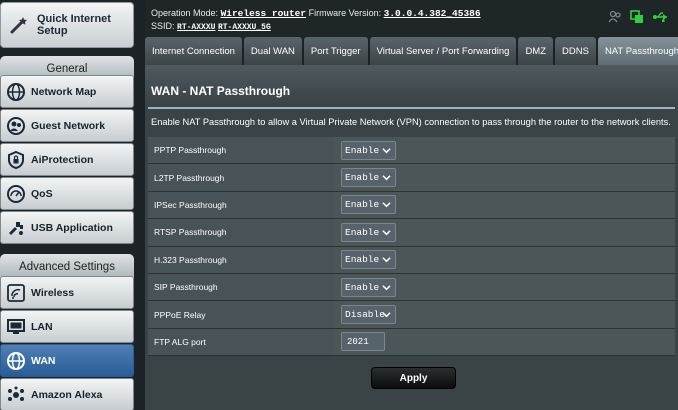 The height and width of the screenshot is (410, 678). What do you see at coordinates (240, 259) in the screenshot?
I see `h323-passthrough-label: H.323 Passthrough` at bounding box center [240, 259].